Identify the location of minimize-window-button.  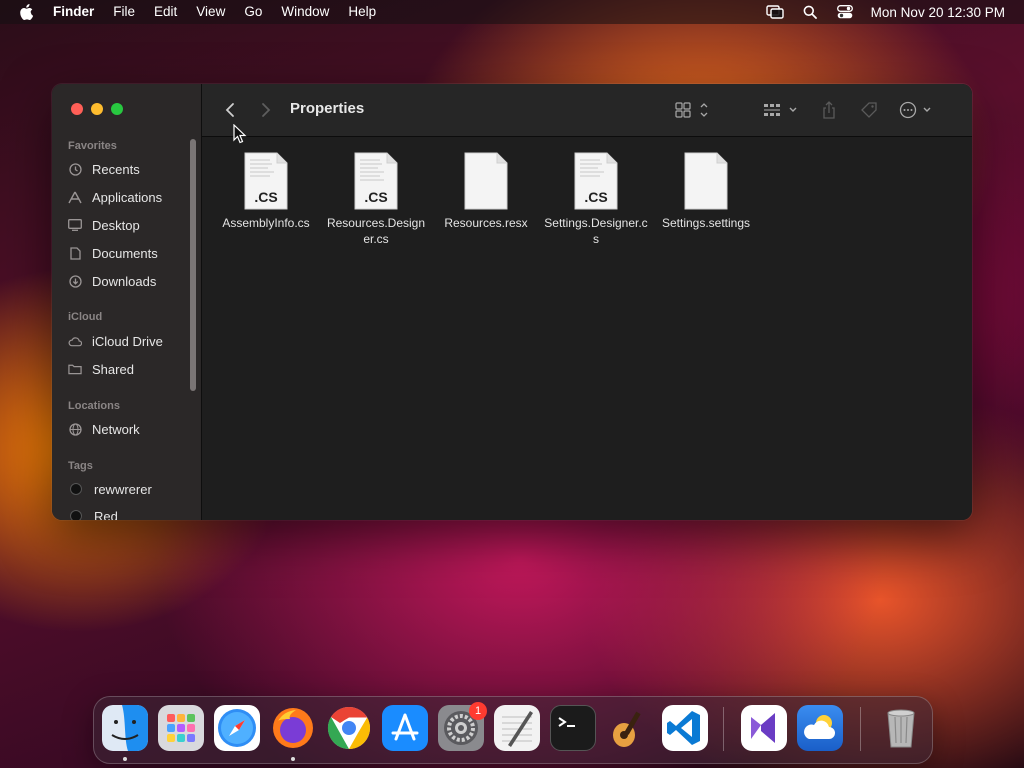
(97, 109).